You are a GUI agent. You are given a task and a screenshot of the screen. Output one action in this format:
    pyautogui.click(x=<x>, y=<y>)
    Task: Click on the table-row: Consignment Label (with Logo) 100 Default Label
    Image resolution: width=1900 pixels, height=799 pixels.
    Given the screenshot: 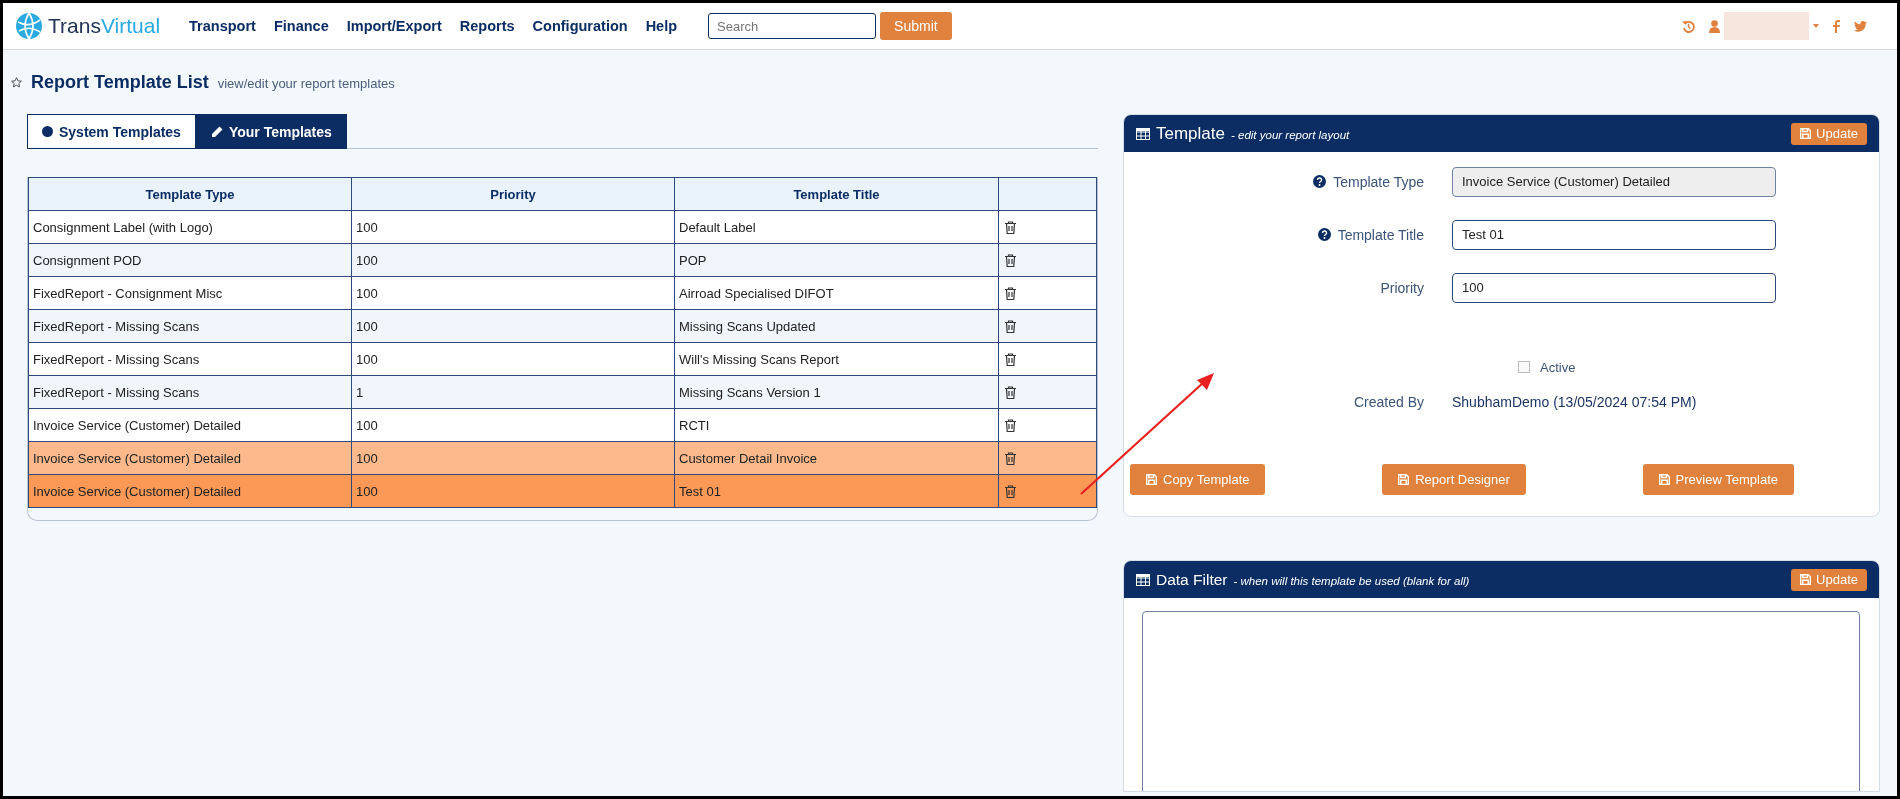 What is the action you would take?
    pyautogui.click(x=562, y=227)
    